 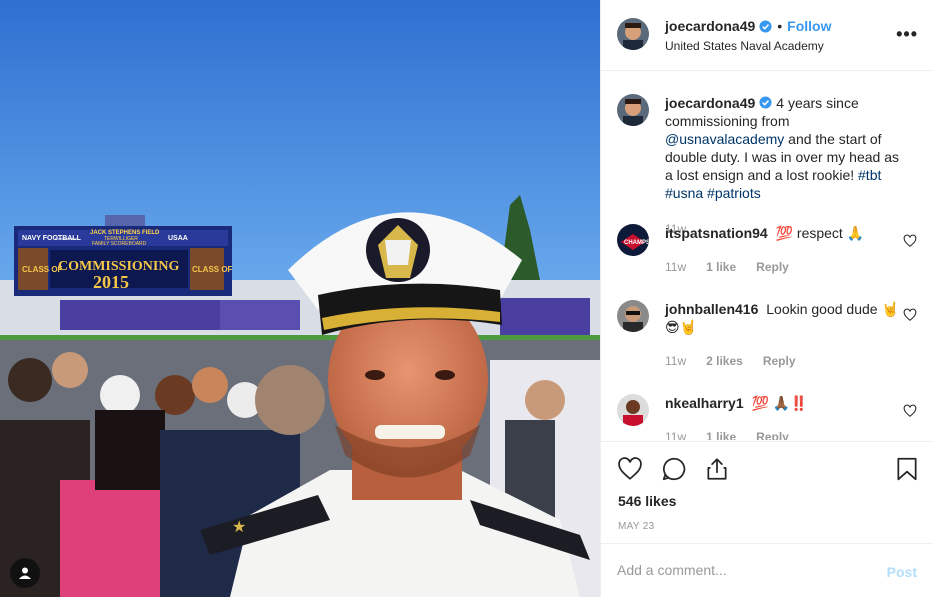 What do you see at coordinates (779, 403) in the screenshot?
I see `comment-text: 💯 🙏🏾‼️` at bounding box center [779, 403].